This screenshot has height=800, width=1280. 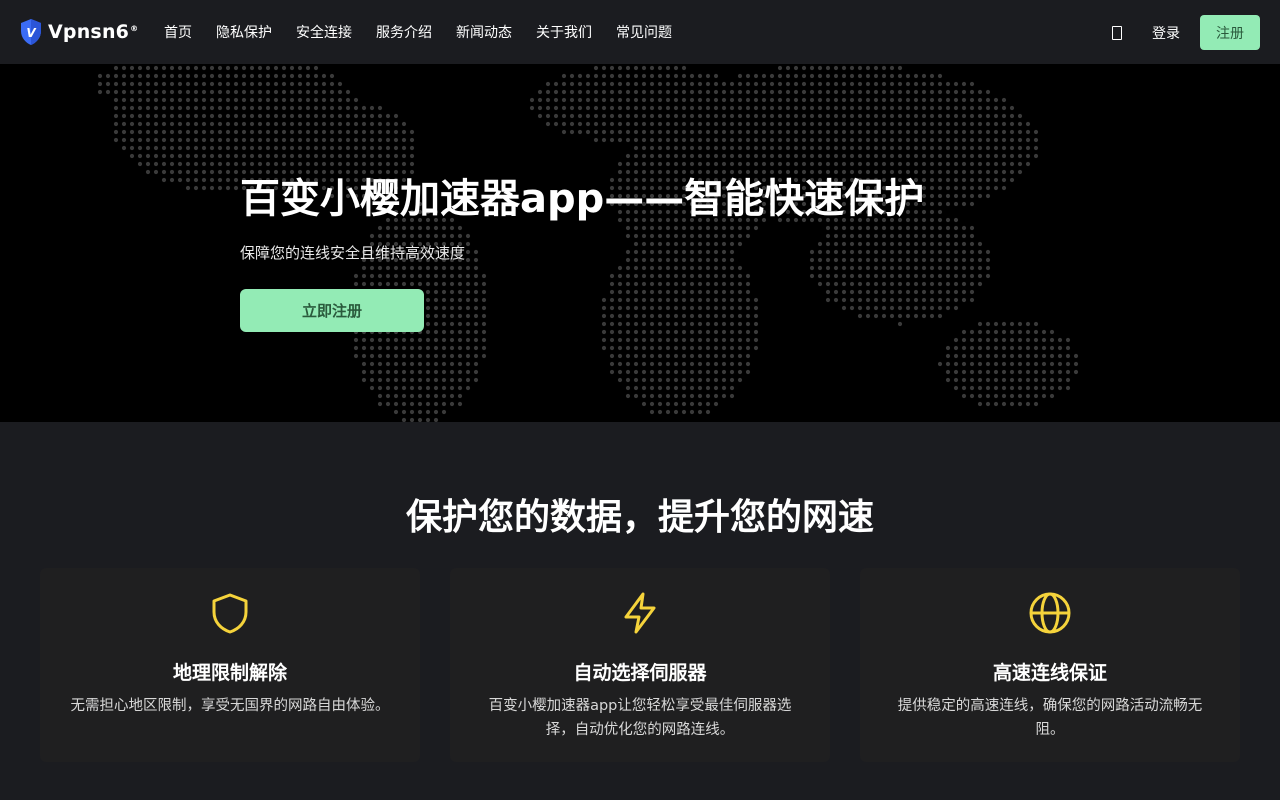 I want to click on menu-item-faq: 常见问题, so click(x=644, y=32).